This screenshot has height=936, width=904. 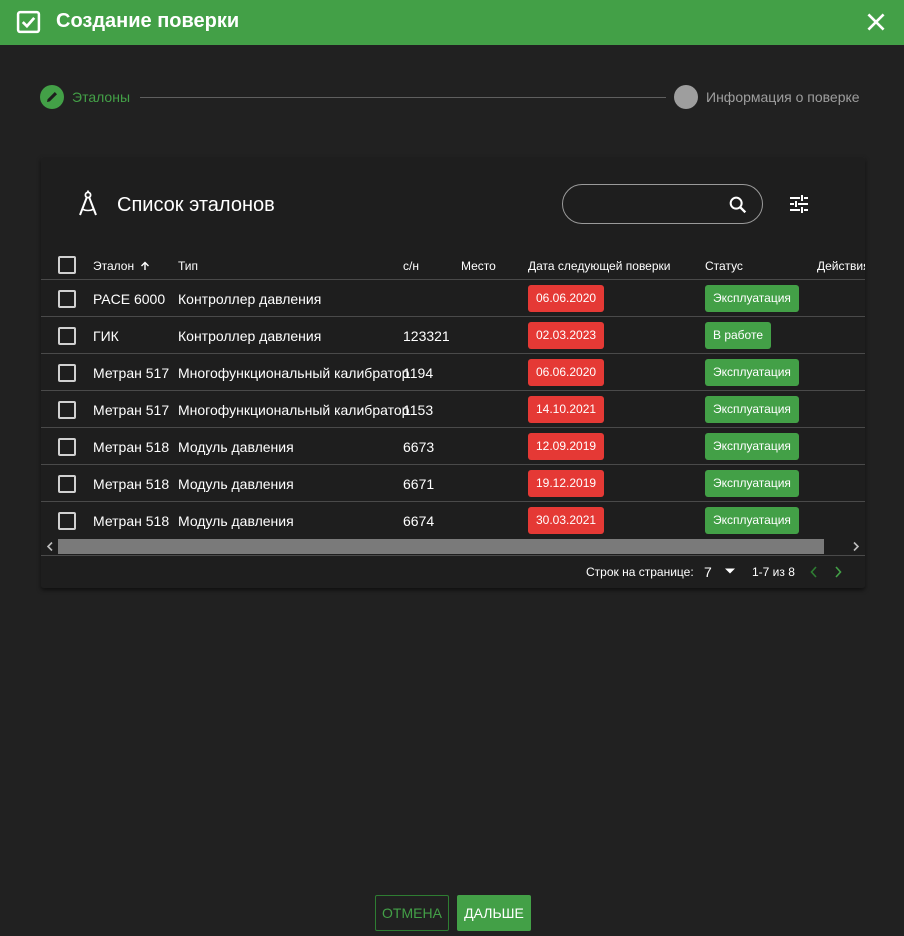 What do you see at coordinates (418, 410) in the screenshot?
I see `cell-serial: 1153` at bounding box center [418, 410].